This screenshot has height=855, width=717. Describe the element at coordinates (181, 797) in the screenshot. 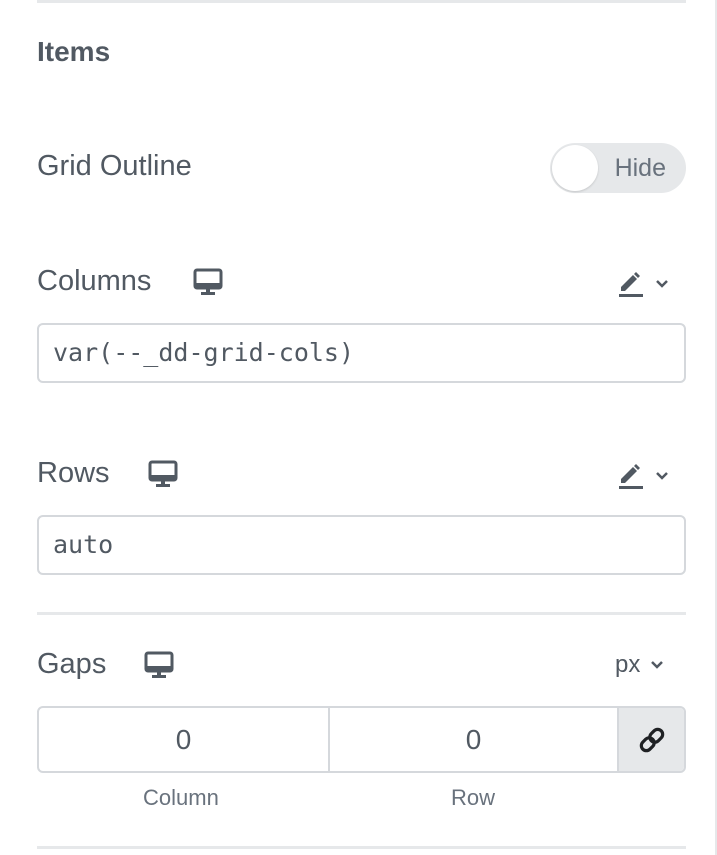

I see `gap-column-label: Column` at that location.